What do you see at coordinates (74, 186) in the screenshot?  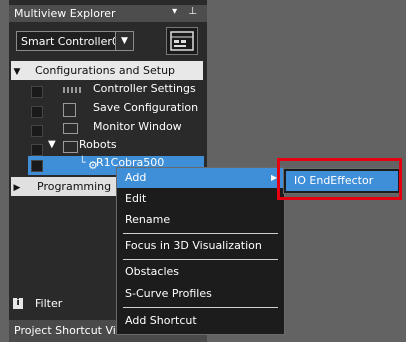 I see `tree-item-label: Programming` at bounding box center [74, 186].